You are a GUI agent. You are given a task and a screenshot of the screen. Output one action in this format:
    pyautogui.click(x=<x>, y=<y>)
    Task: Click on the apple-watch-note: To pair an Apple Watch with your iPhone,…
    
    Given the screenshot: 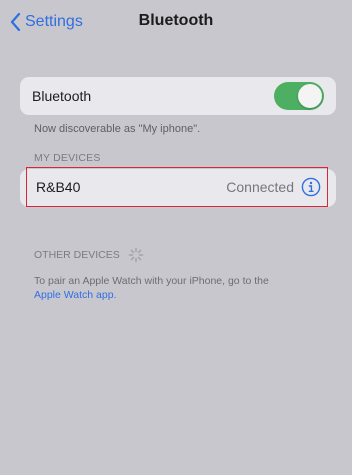 What is the action you would take?
    pyautogui.click(x=184, y=288)
    